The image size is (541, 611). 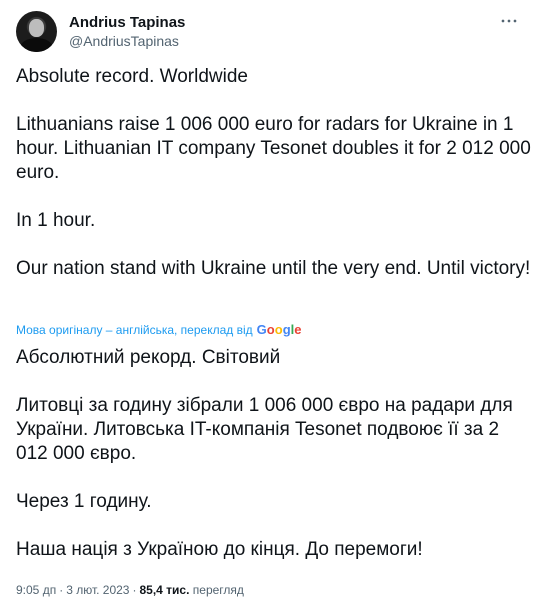 I want to click on more-horizontal-icon, so click(x=509, y=23).